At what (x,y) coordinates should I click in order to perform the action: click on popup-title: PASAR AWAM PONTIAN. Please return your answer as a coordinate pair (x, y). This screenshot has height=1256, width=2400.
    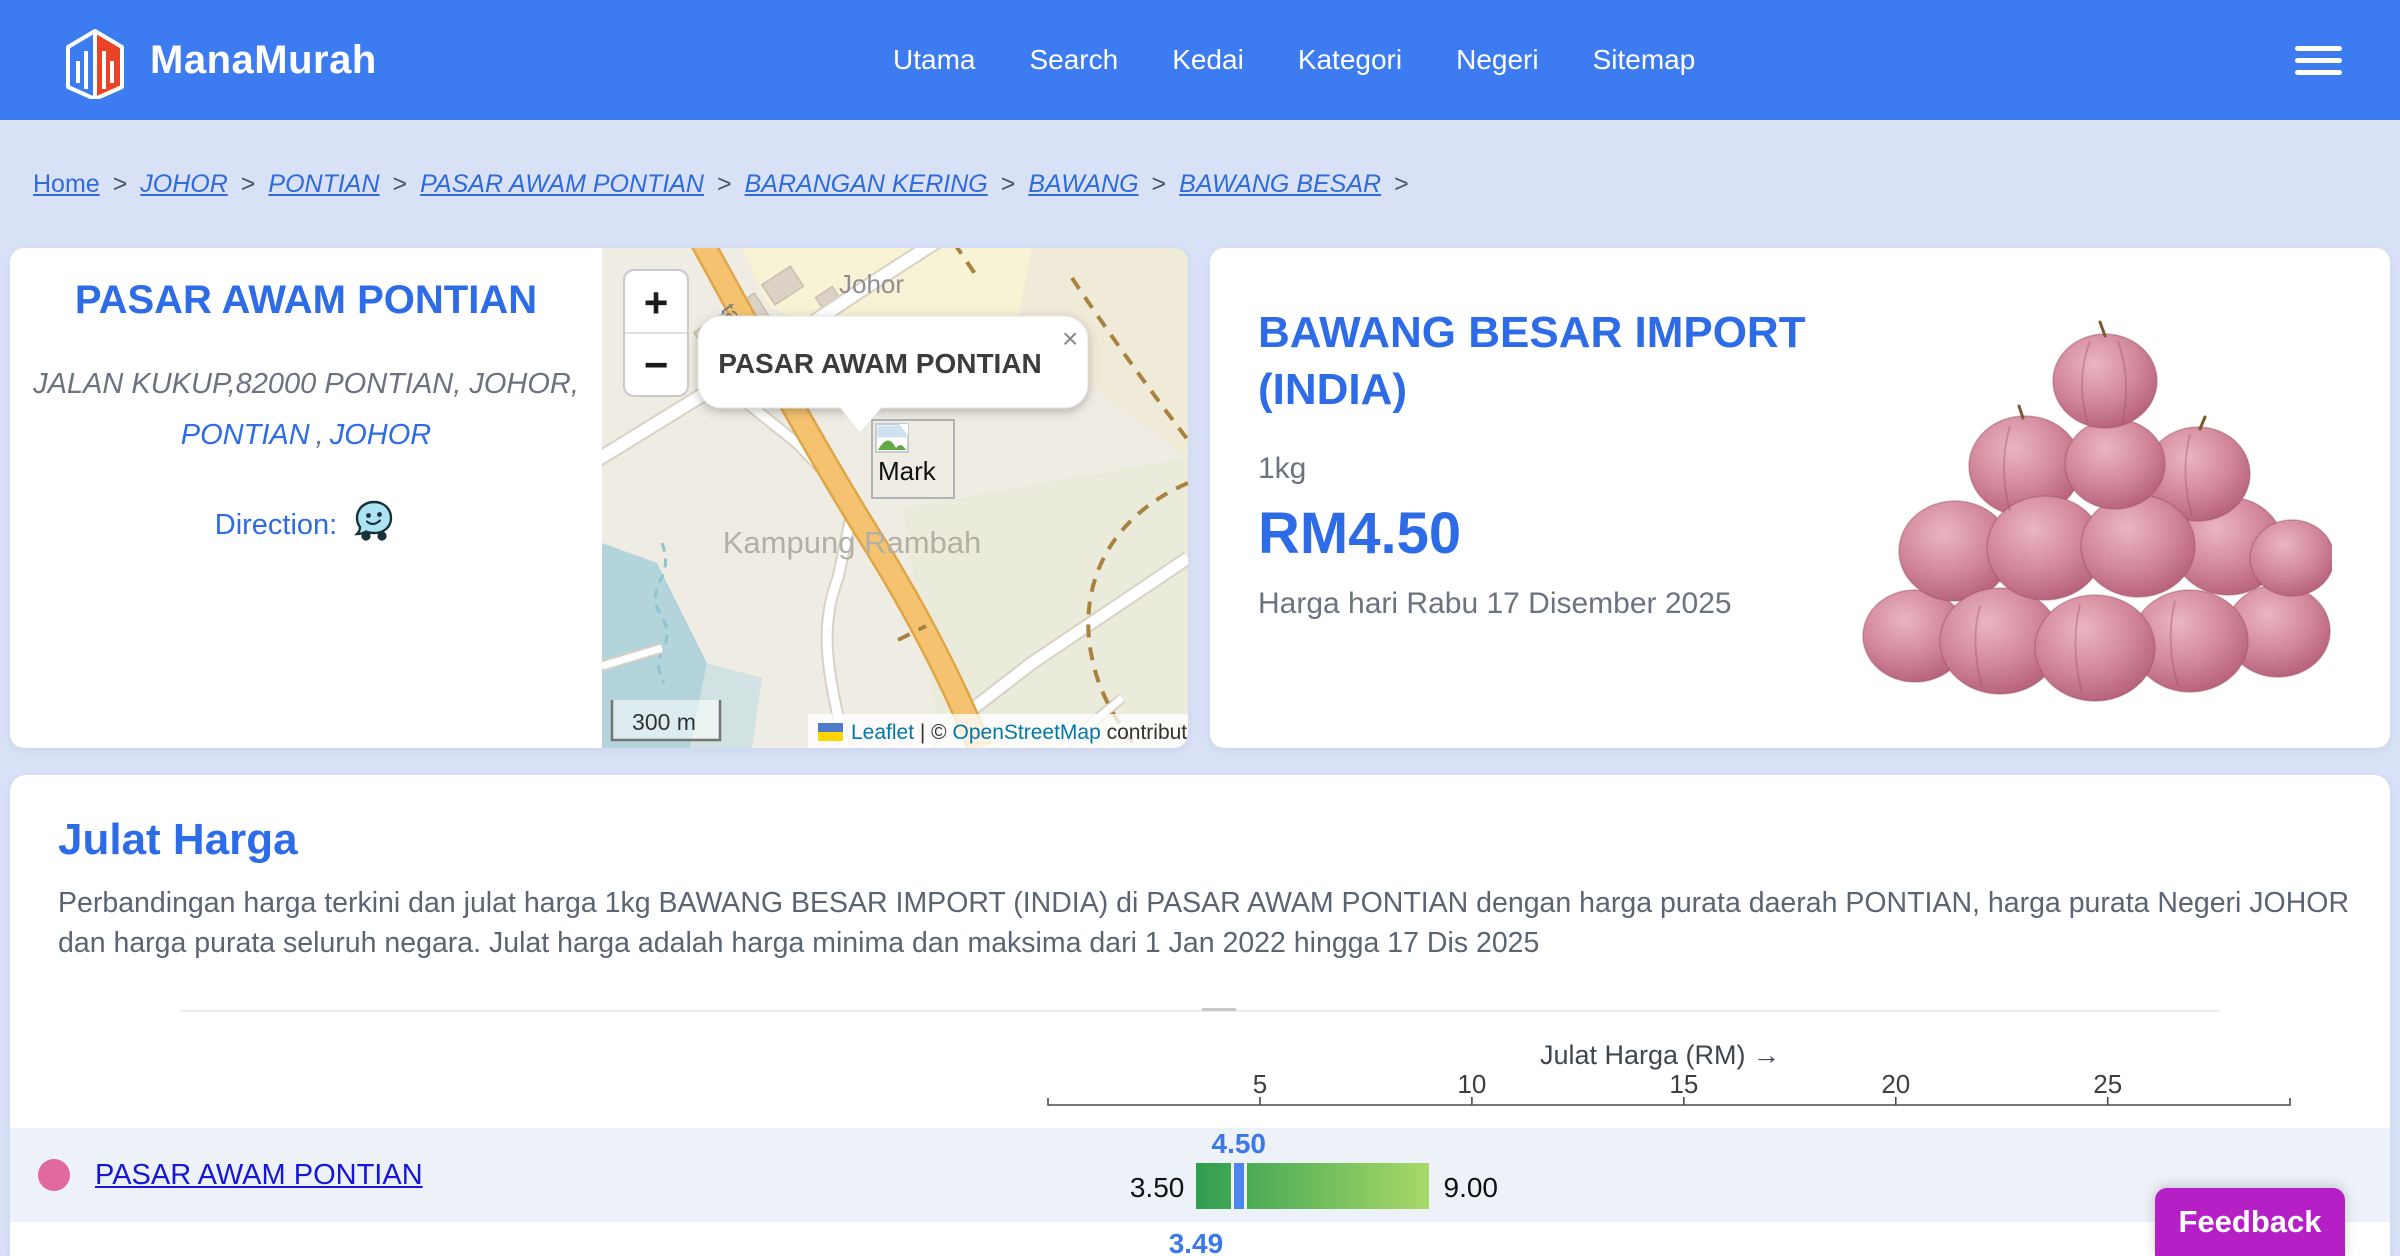
    Looking at the image, I should click on (880, 363).